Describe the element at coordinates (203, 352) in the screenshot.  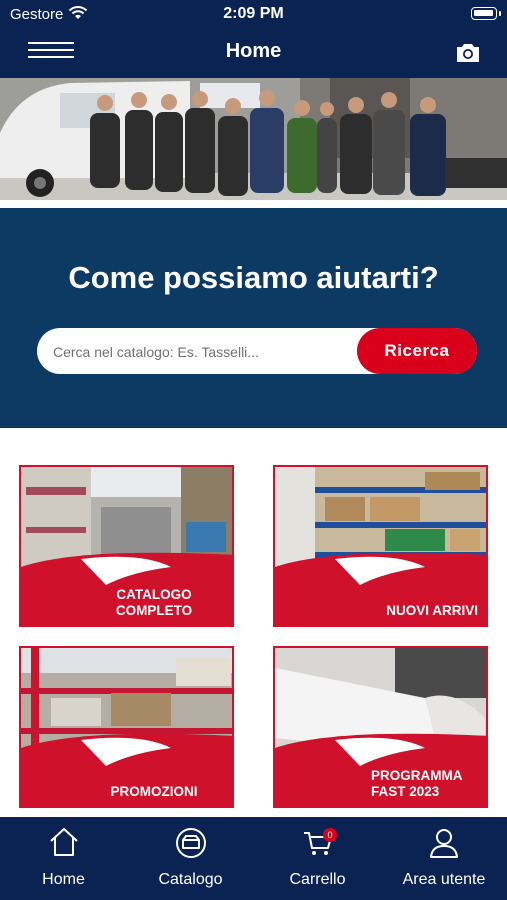
I see `search-input` at that location.